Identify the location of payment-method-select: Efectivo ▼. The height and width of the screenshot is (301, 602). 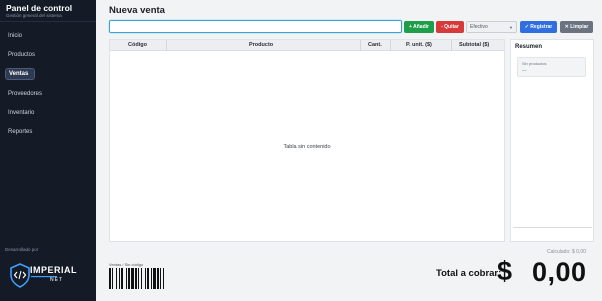
(491, 27).